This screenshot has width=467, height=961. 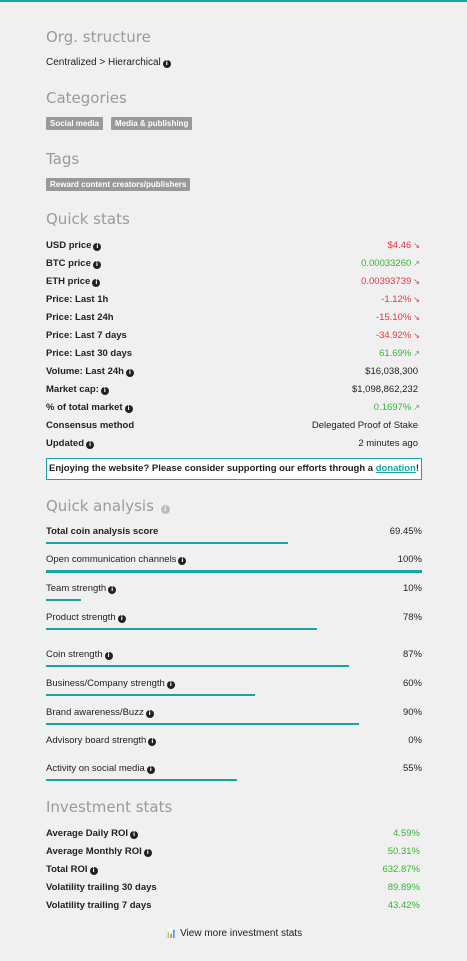 I want to click on quick-stat-row: Market cap: i $1,098,862,232, so click(x=233, y=391).